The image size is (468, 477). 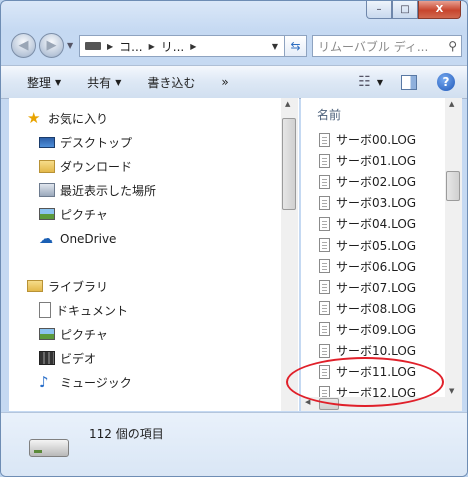 What do you see at coordinates (453, 247) in the screenshot?
I see `file-list-vertical-scrollbar: ▲ ▼` at bounding box center [453, 247].